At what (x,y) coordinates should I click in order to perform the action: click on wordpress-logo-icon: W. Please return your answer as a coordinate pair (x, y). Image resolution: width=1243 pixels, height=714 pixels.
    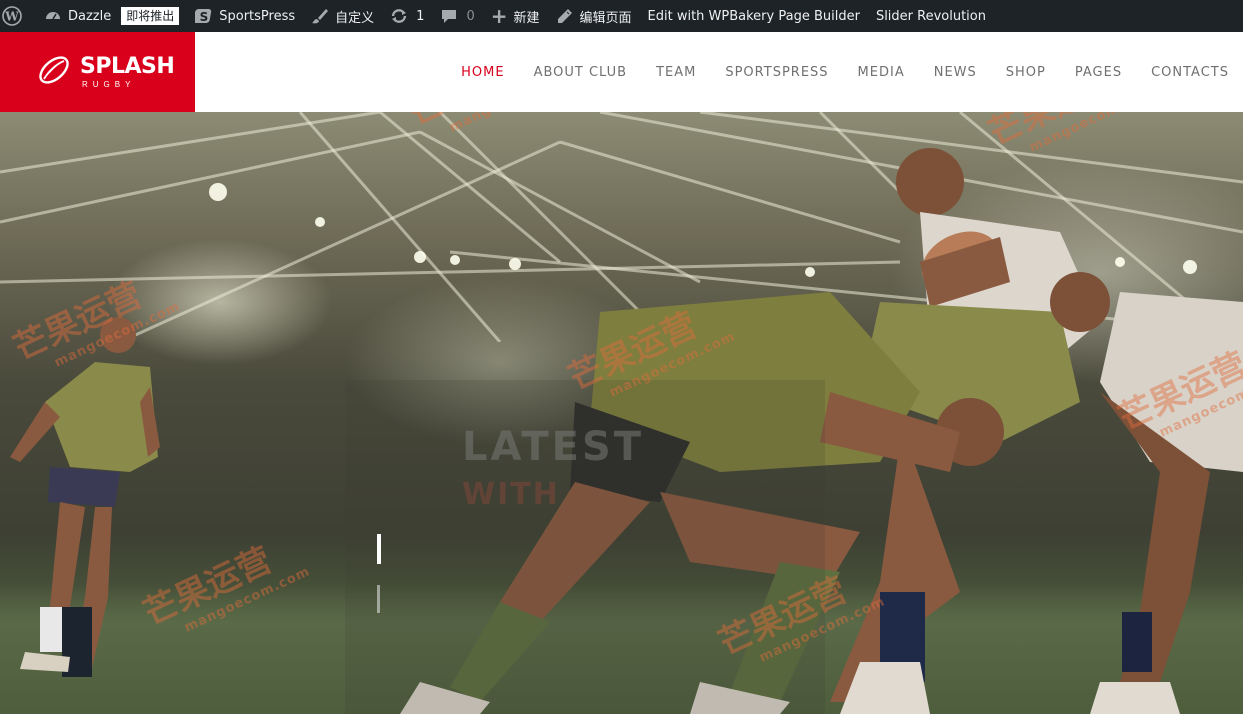
    Looking at the image, I should click on (12, 16).